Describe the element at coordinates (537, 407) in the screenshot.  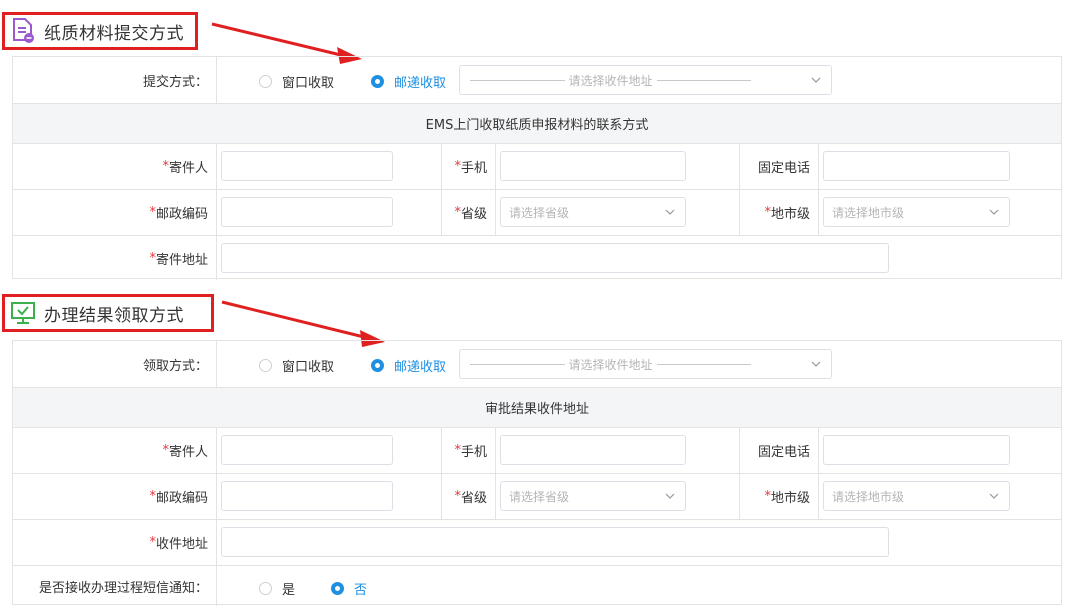
I see `result-address-banner: 审批结果收件地址` at that location.